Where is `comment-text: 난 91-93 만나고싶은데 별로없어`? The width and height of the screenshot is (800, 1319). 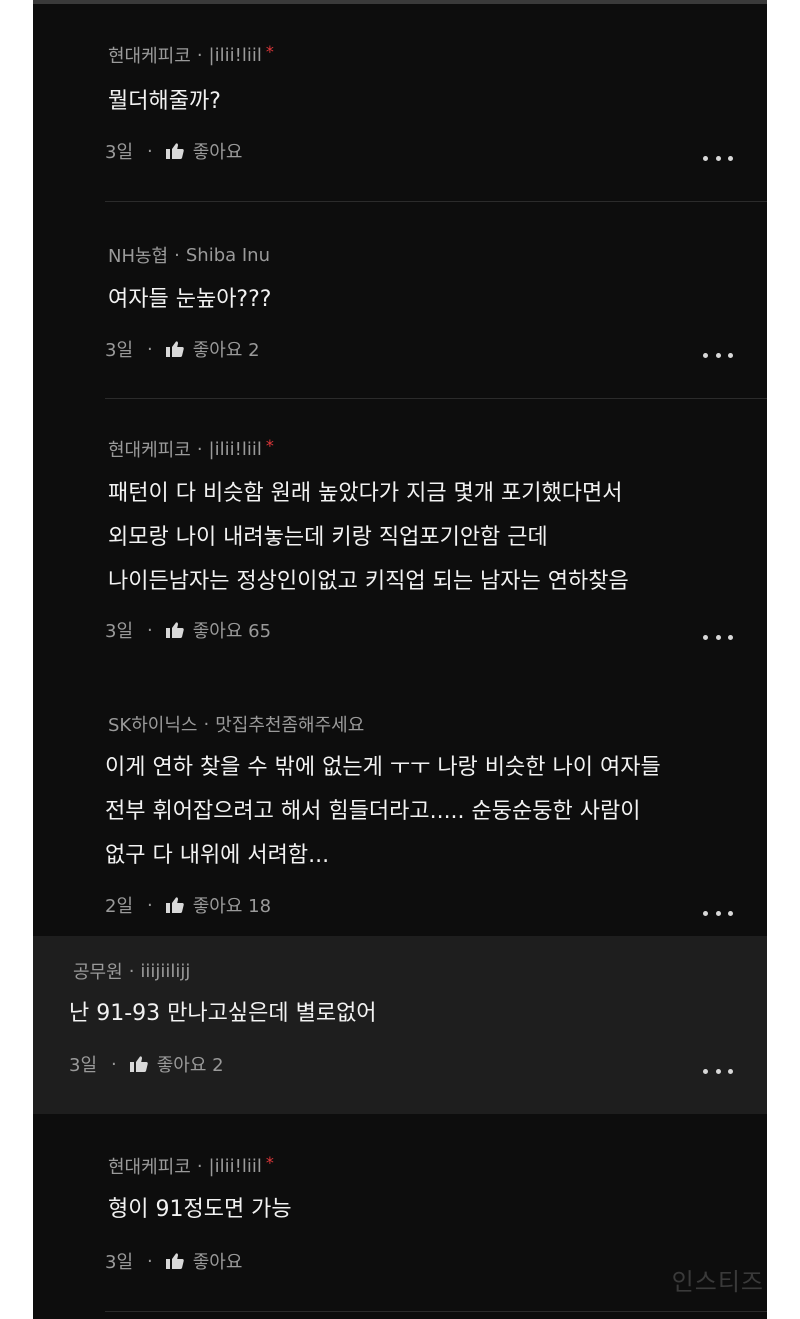
comment-text: 난 91-93 만나고싶은데 별로없어 is located at coordinates (223, 1014).